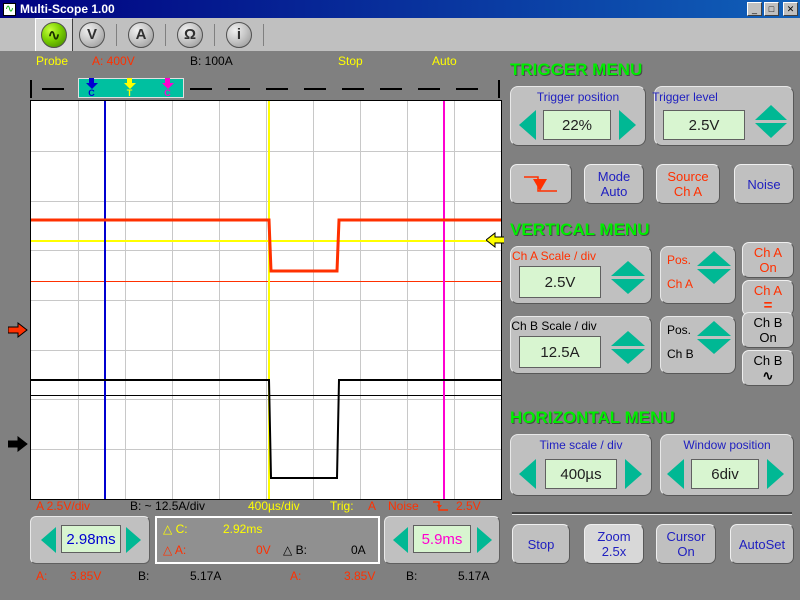 This screenshot has width=800, height=600. Describe the element at coordinates (592, 417) in the screenshot. I see `horizontal-menu-title: HORIZONTAL MENU` at that location.